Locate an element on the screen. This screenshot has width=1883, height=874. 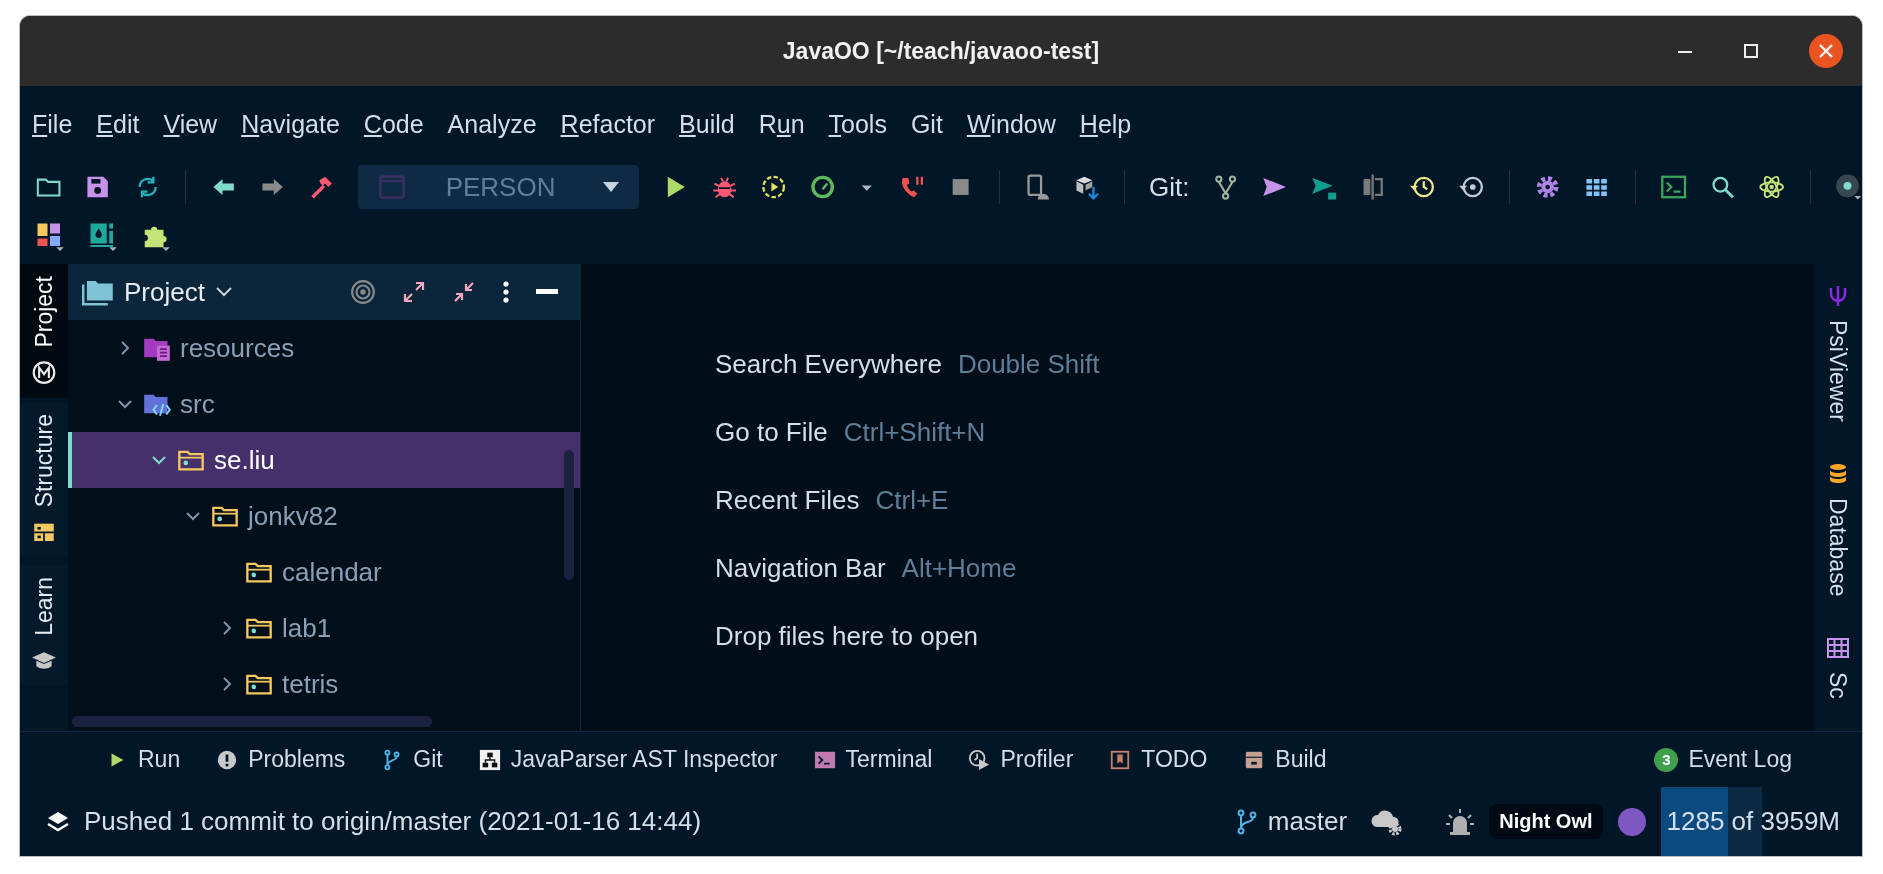
branch-icon is located at coordinates (1246, 821).